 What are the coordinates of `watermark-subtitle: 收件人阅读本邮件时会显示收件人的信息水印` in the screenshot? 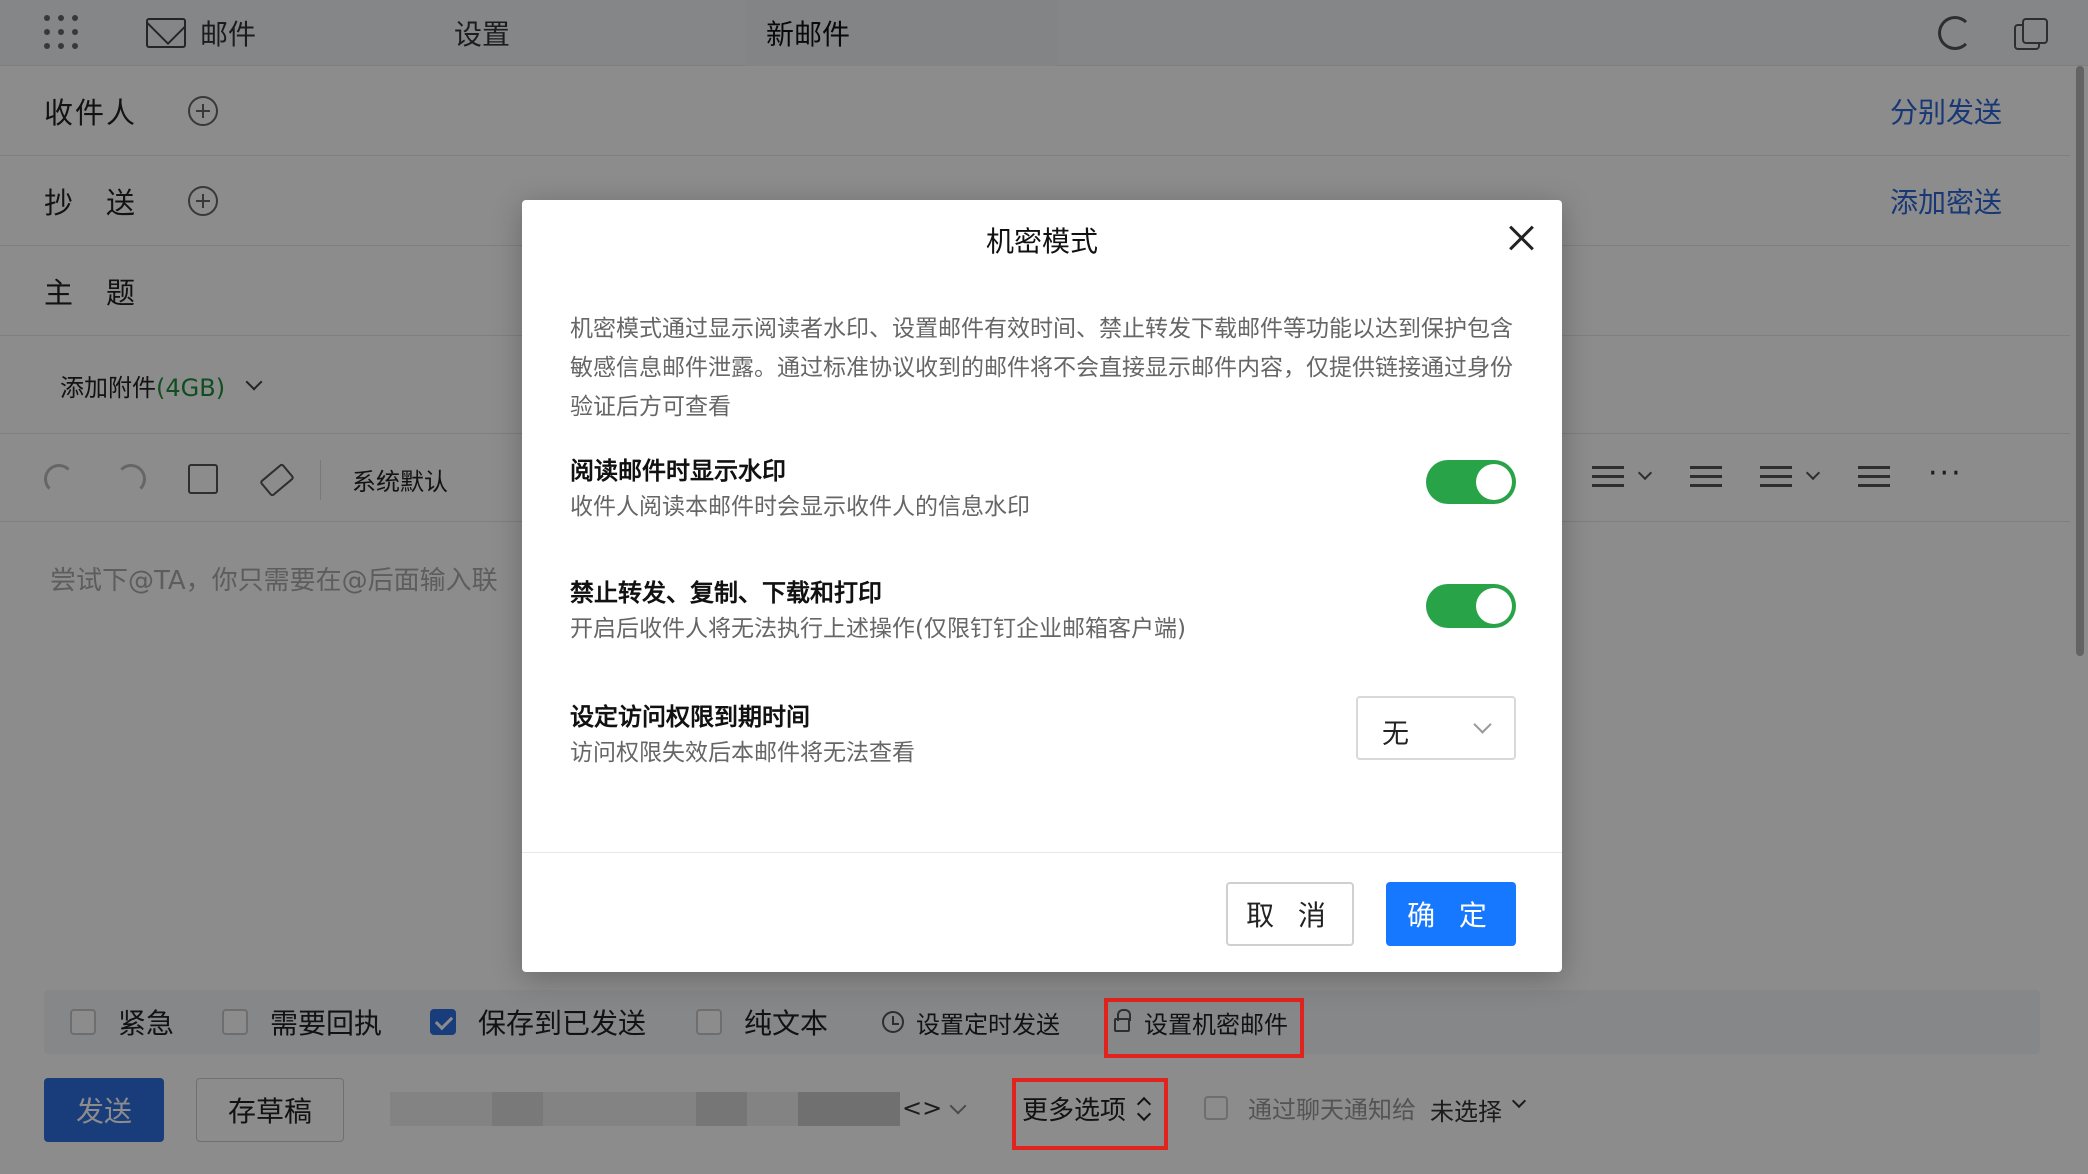 It's located at (800, 507).